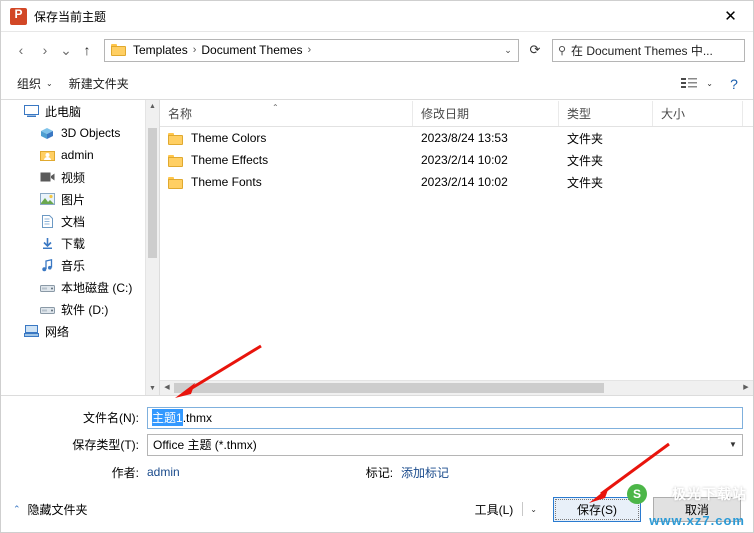 The image size is (754, 533). I want to click on drive-icon, so click(47, 287).